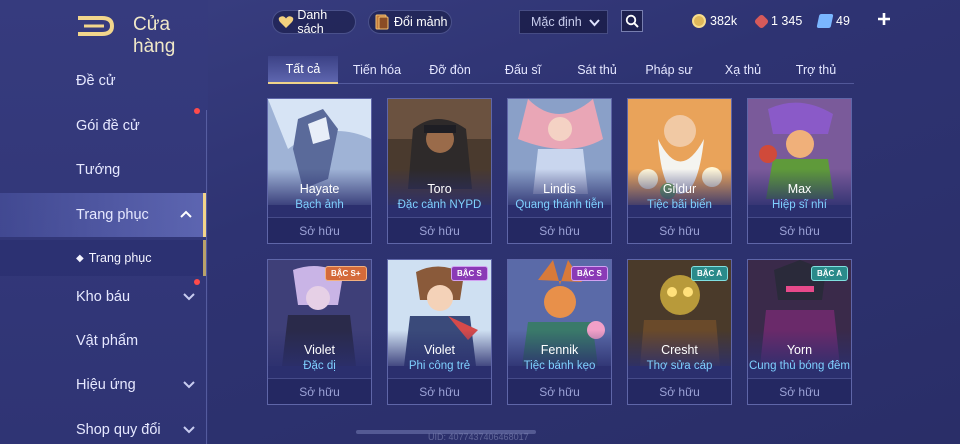  Describe the element at coordinates (410, 22) in the screenshot. I see `exchange-shards-button: Đổi mảnh` at that location.